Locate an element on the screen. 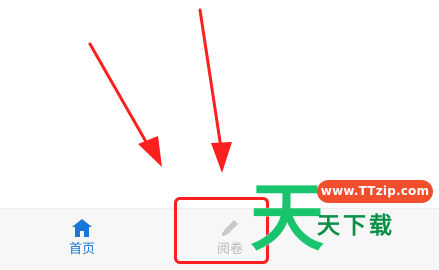  tab-review: 阅卷 is located at coordinates (230, 239).